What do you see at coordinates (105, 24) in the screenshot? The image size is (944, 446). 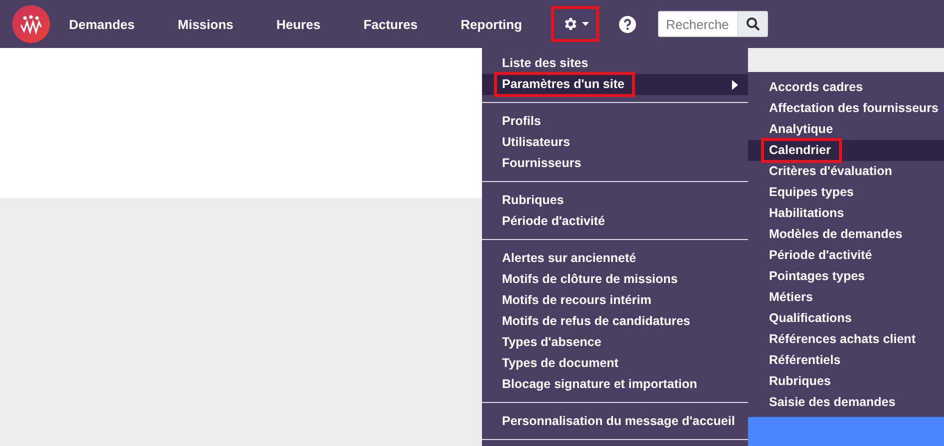 I see `nav-link: Demandes` at bounding box center [105, 24].